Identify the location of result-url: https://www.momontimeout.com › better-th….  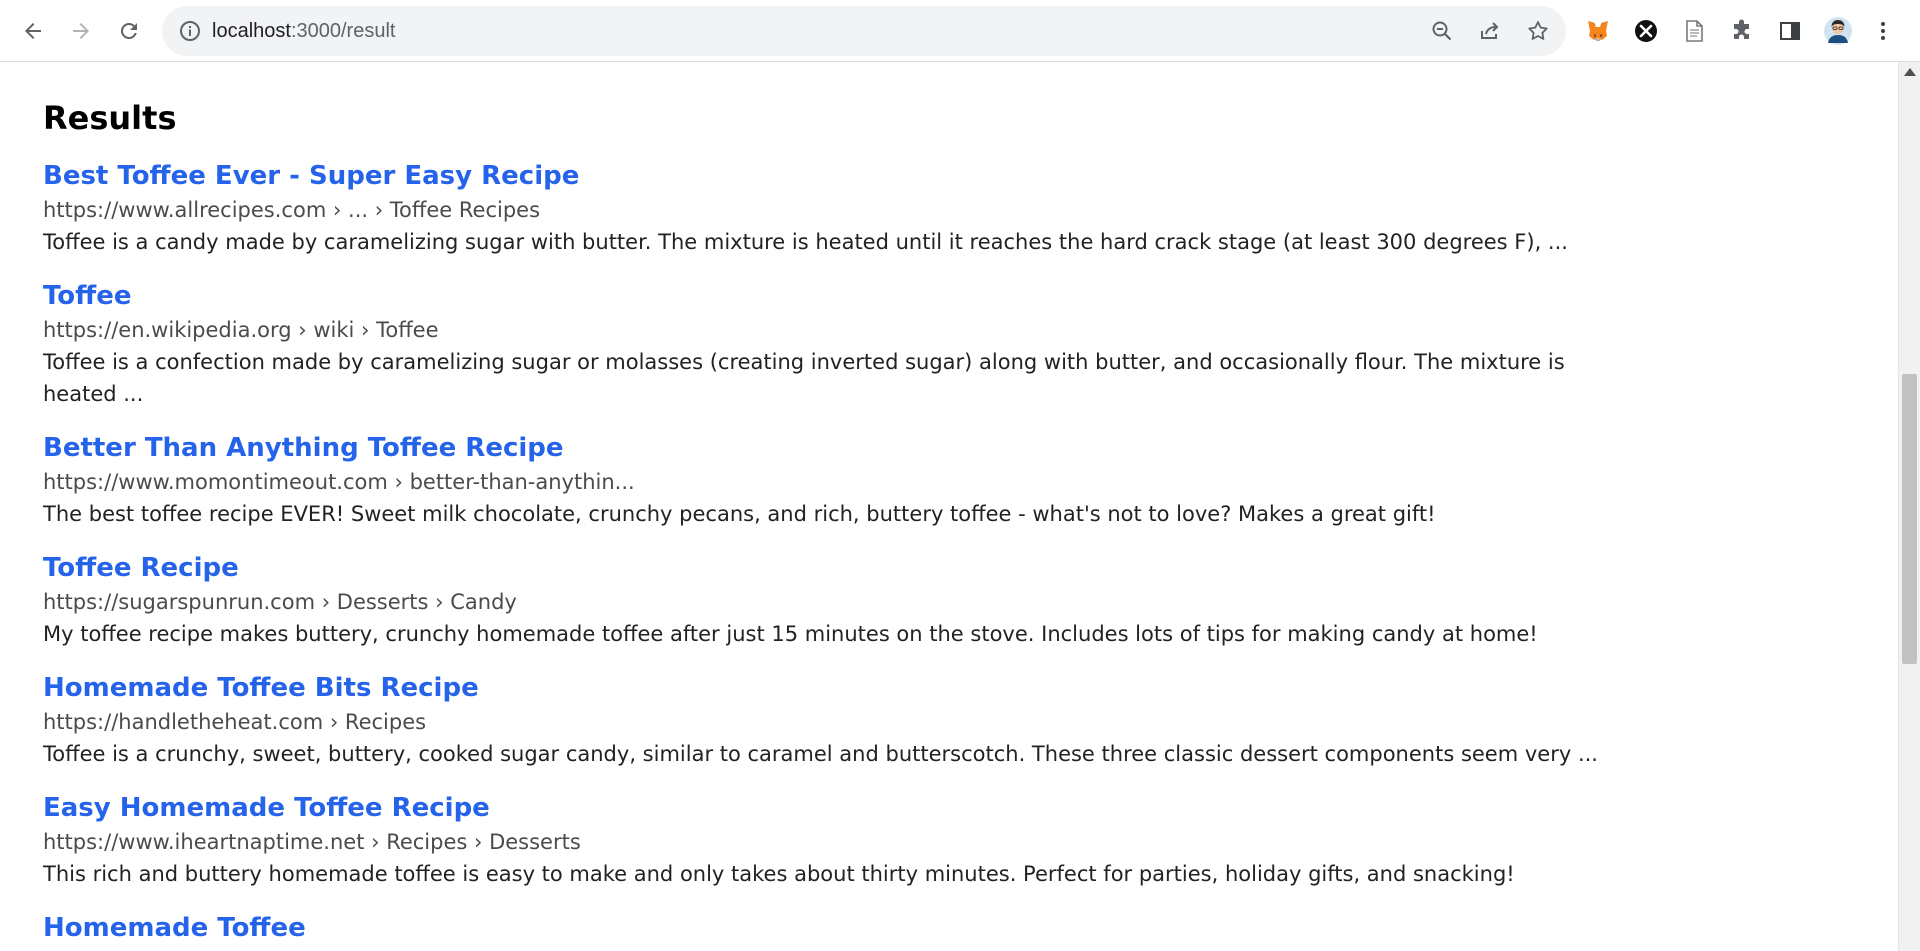
(339, 482).